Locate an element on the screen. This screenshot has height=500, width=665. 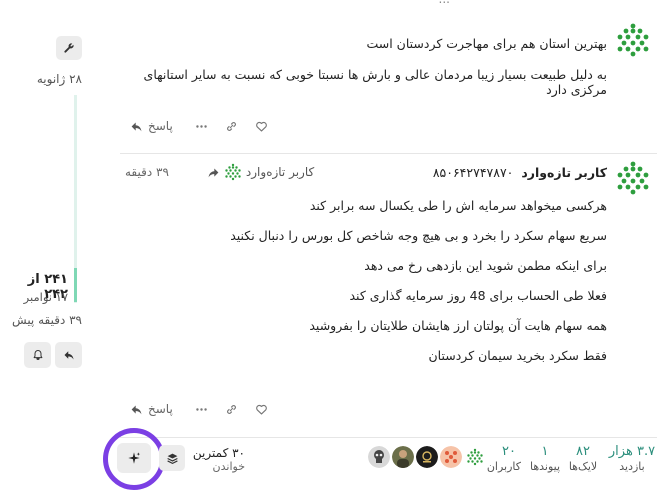
stat-users: ۲۰ کاربران is located at coordinates (503, 458).